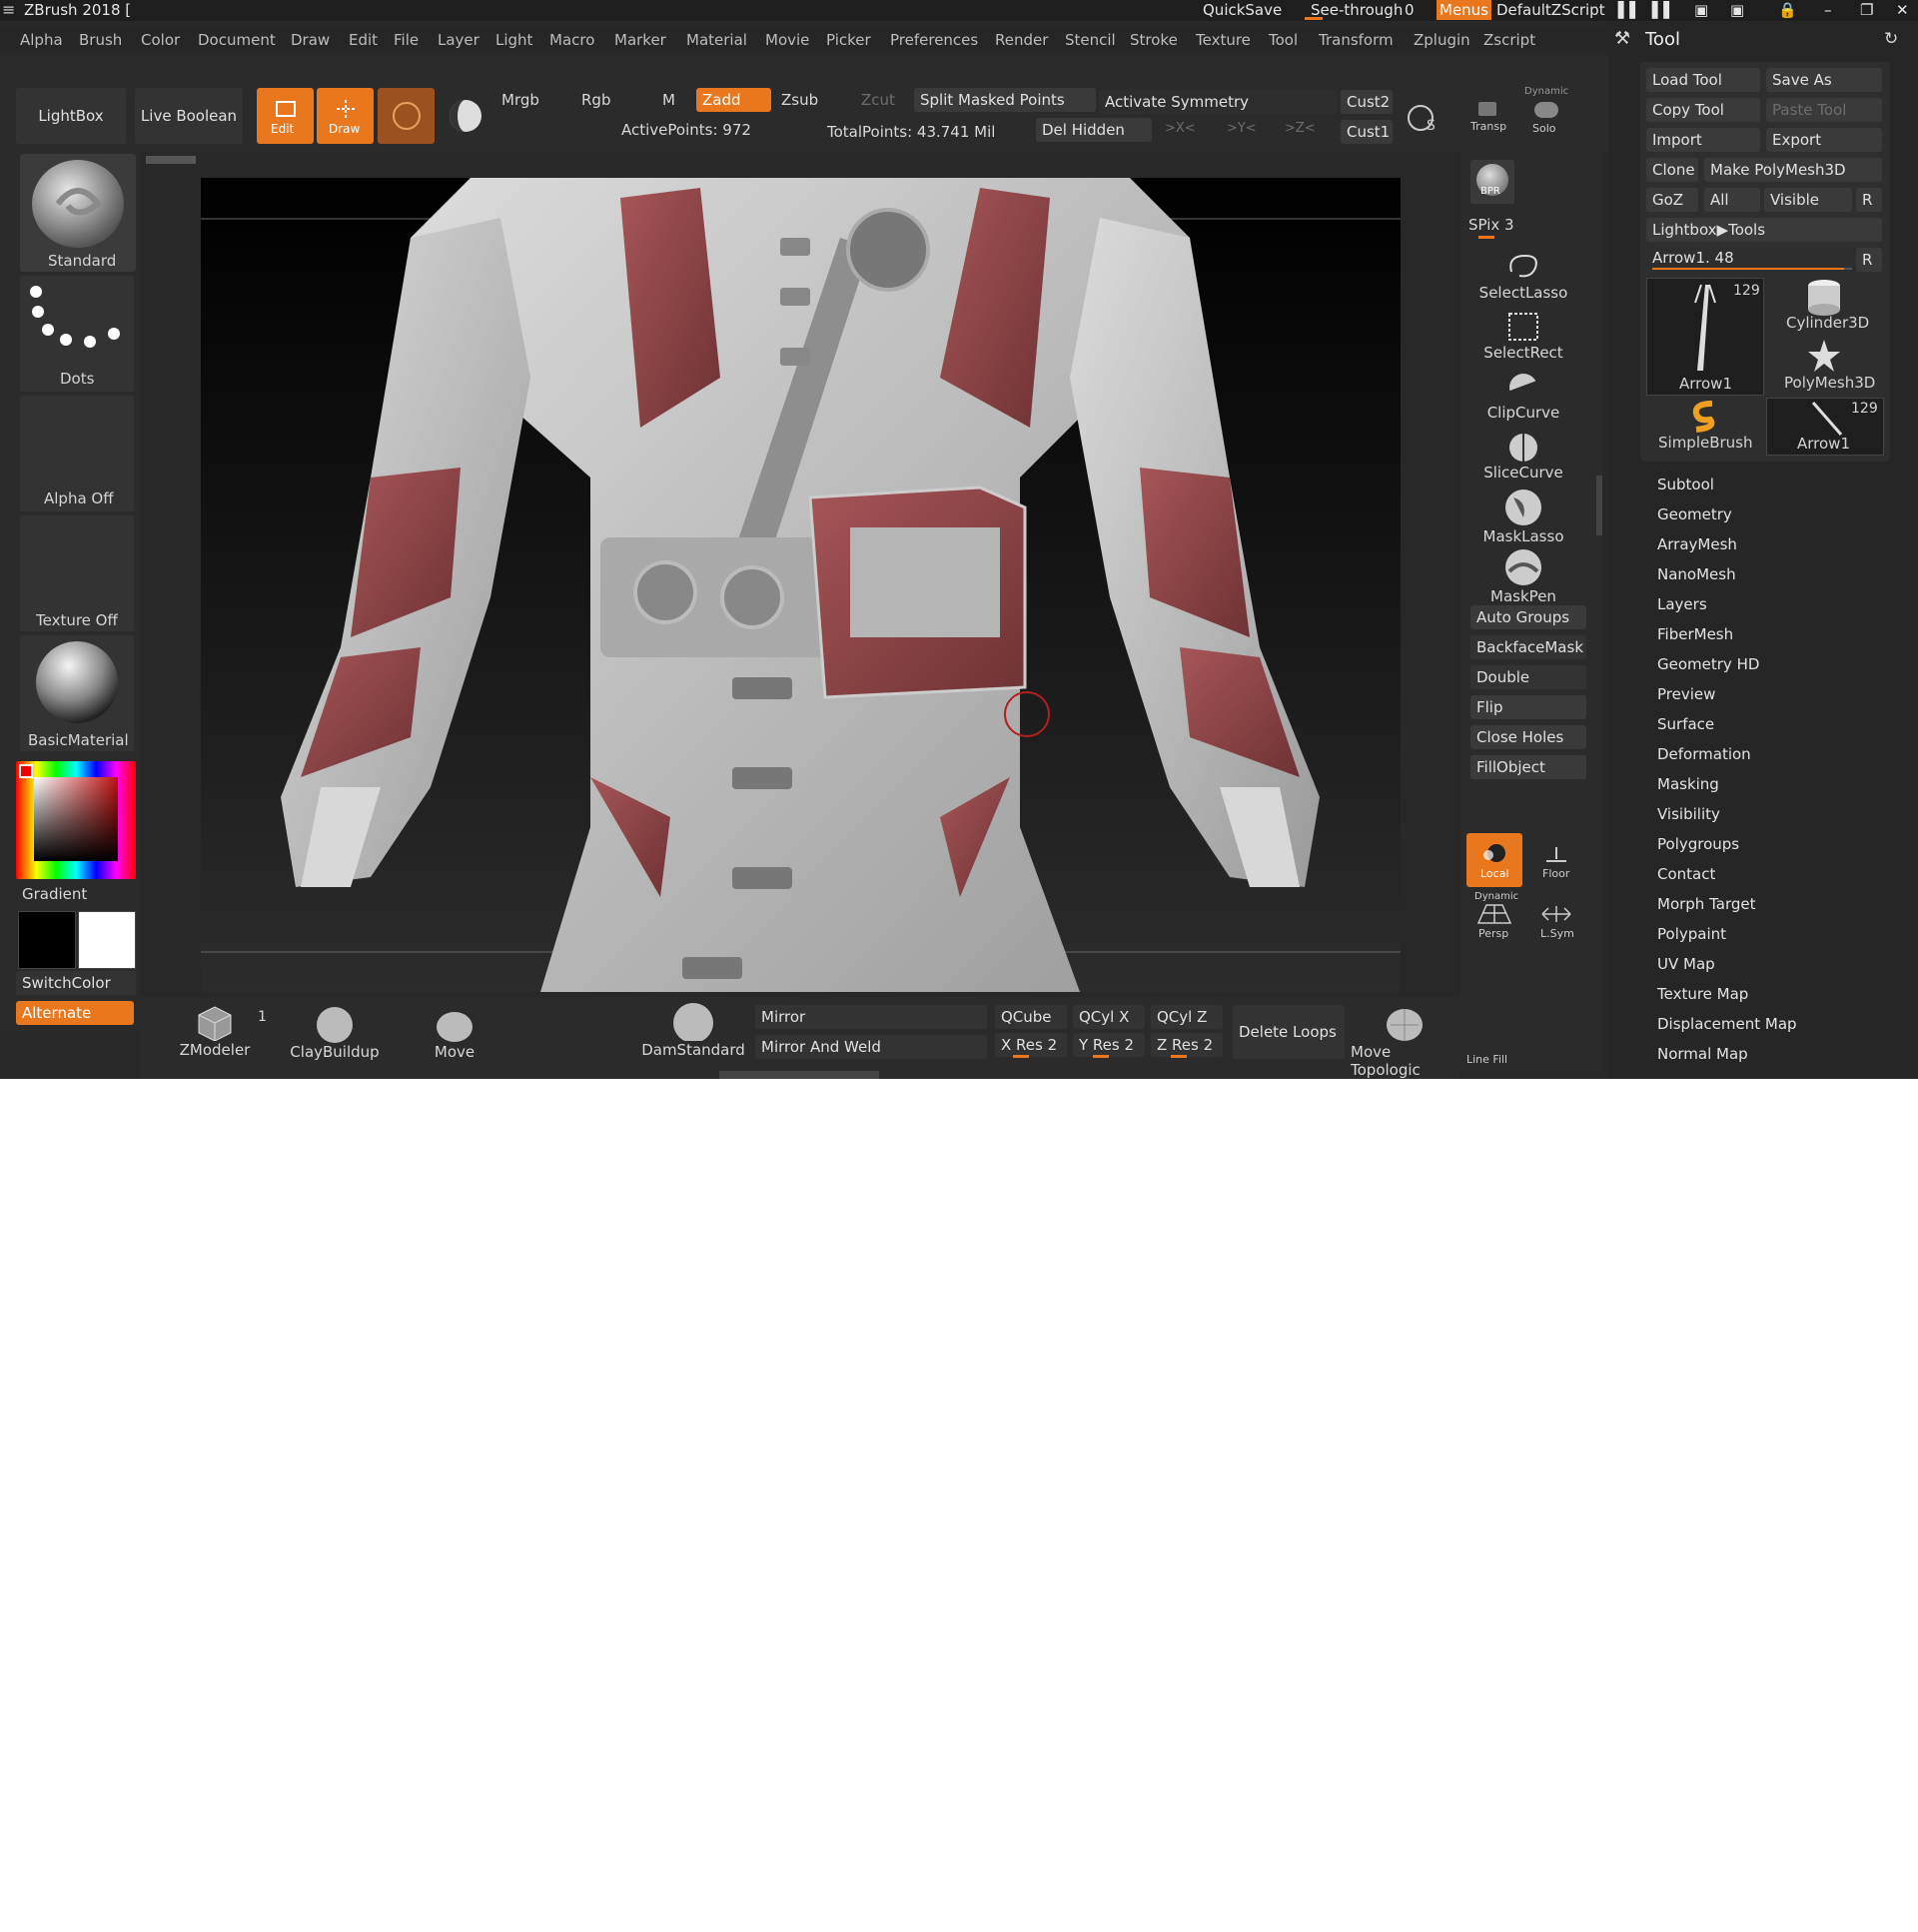 The width and height of the screenshot is (1918, 1932). I want to click on goz-visible-button: Visible, so click(1808, 200).